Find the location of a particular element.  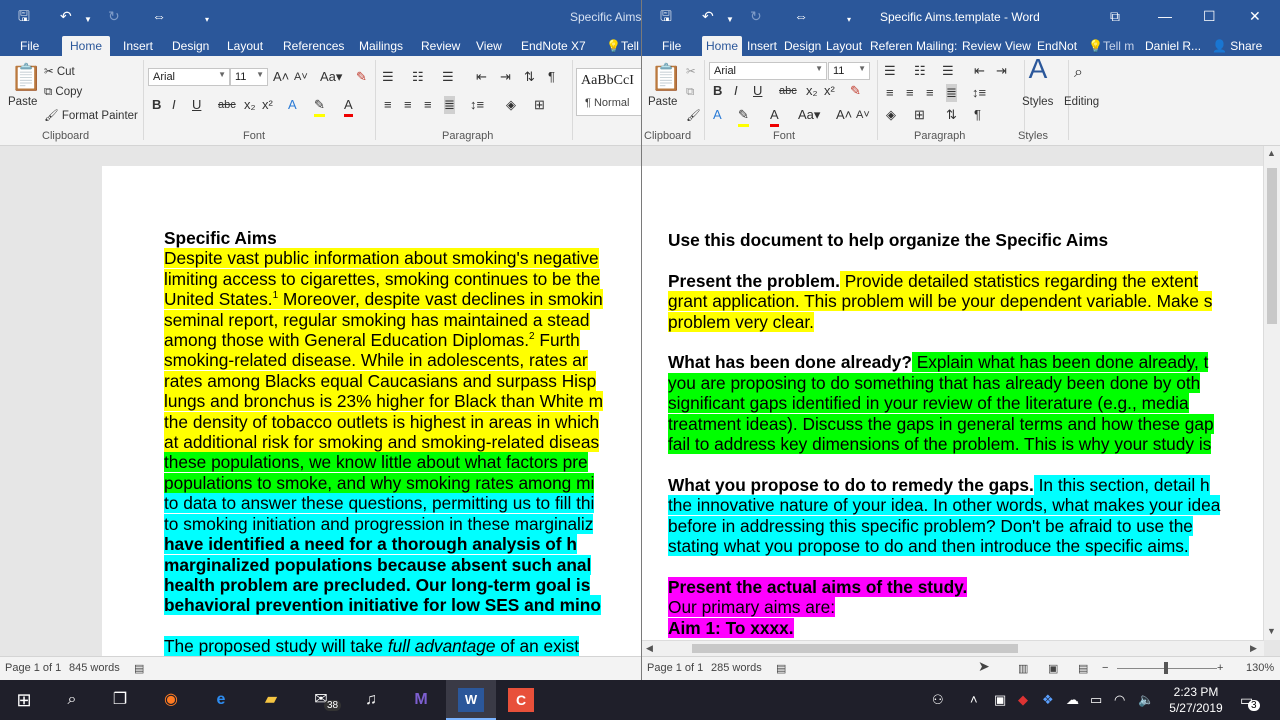

strikethrough-icon: abc is located at coordinates (788, 91).